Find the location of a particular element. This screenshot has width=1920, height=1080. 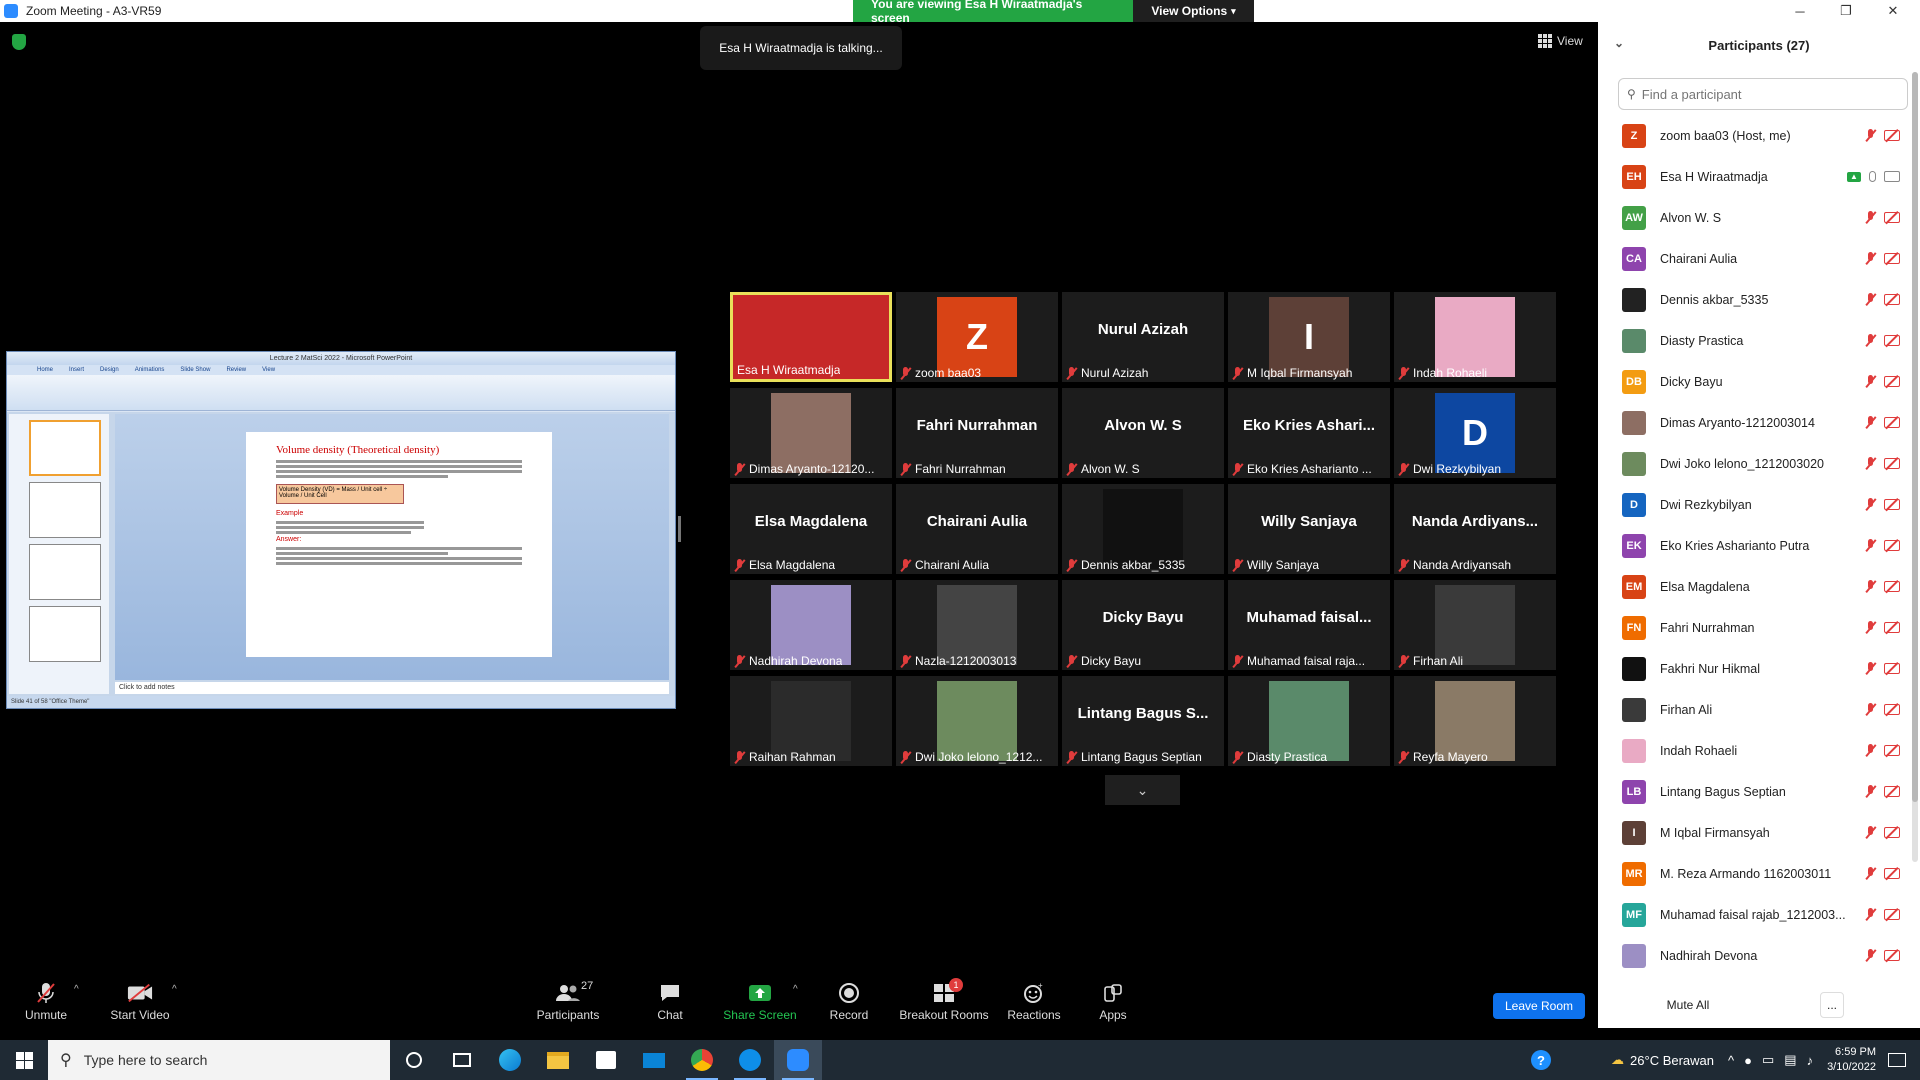

video-tile: Nadhirah Devona is located at coordinates (811, 625).